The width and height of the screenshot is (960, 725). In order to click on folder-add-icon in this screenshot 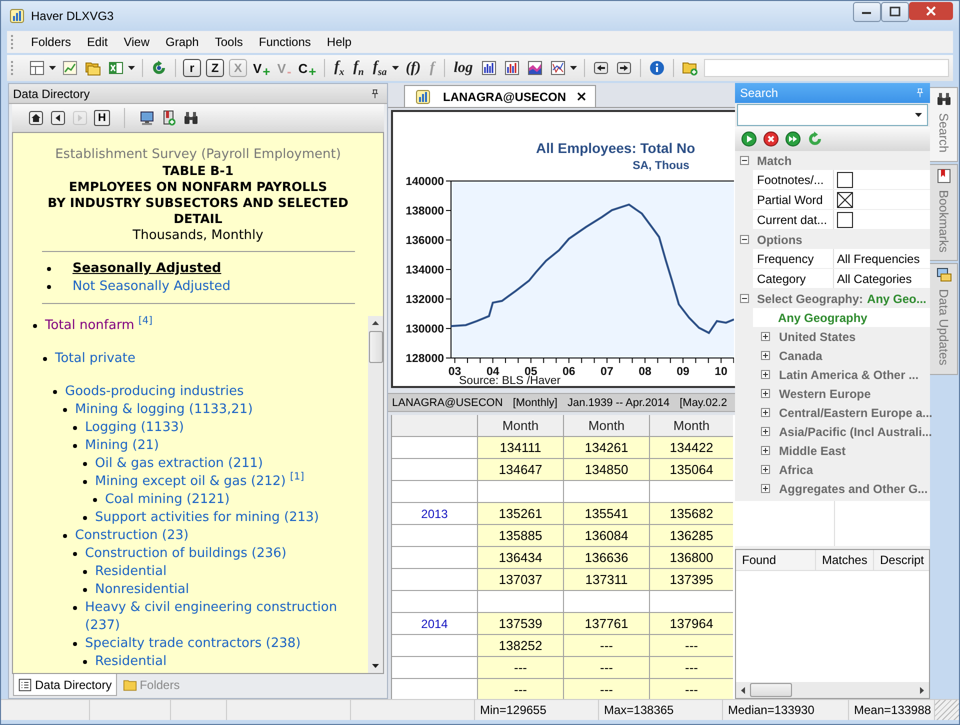, I will do `click(690, 68)`.